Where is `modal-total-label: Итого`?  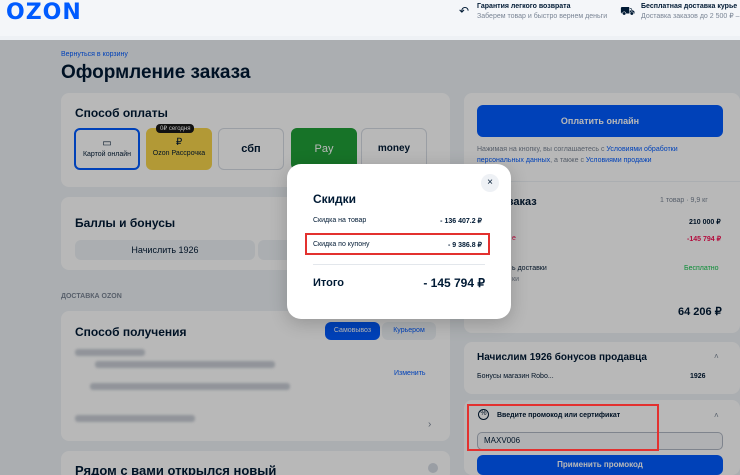 modal-total-label: Итого is located at coordinates (329, 283).